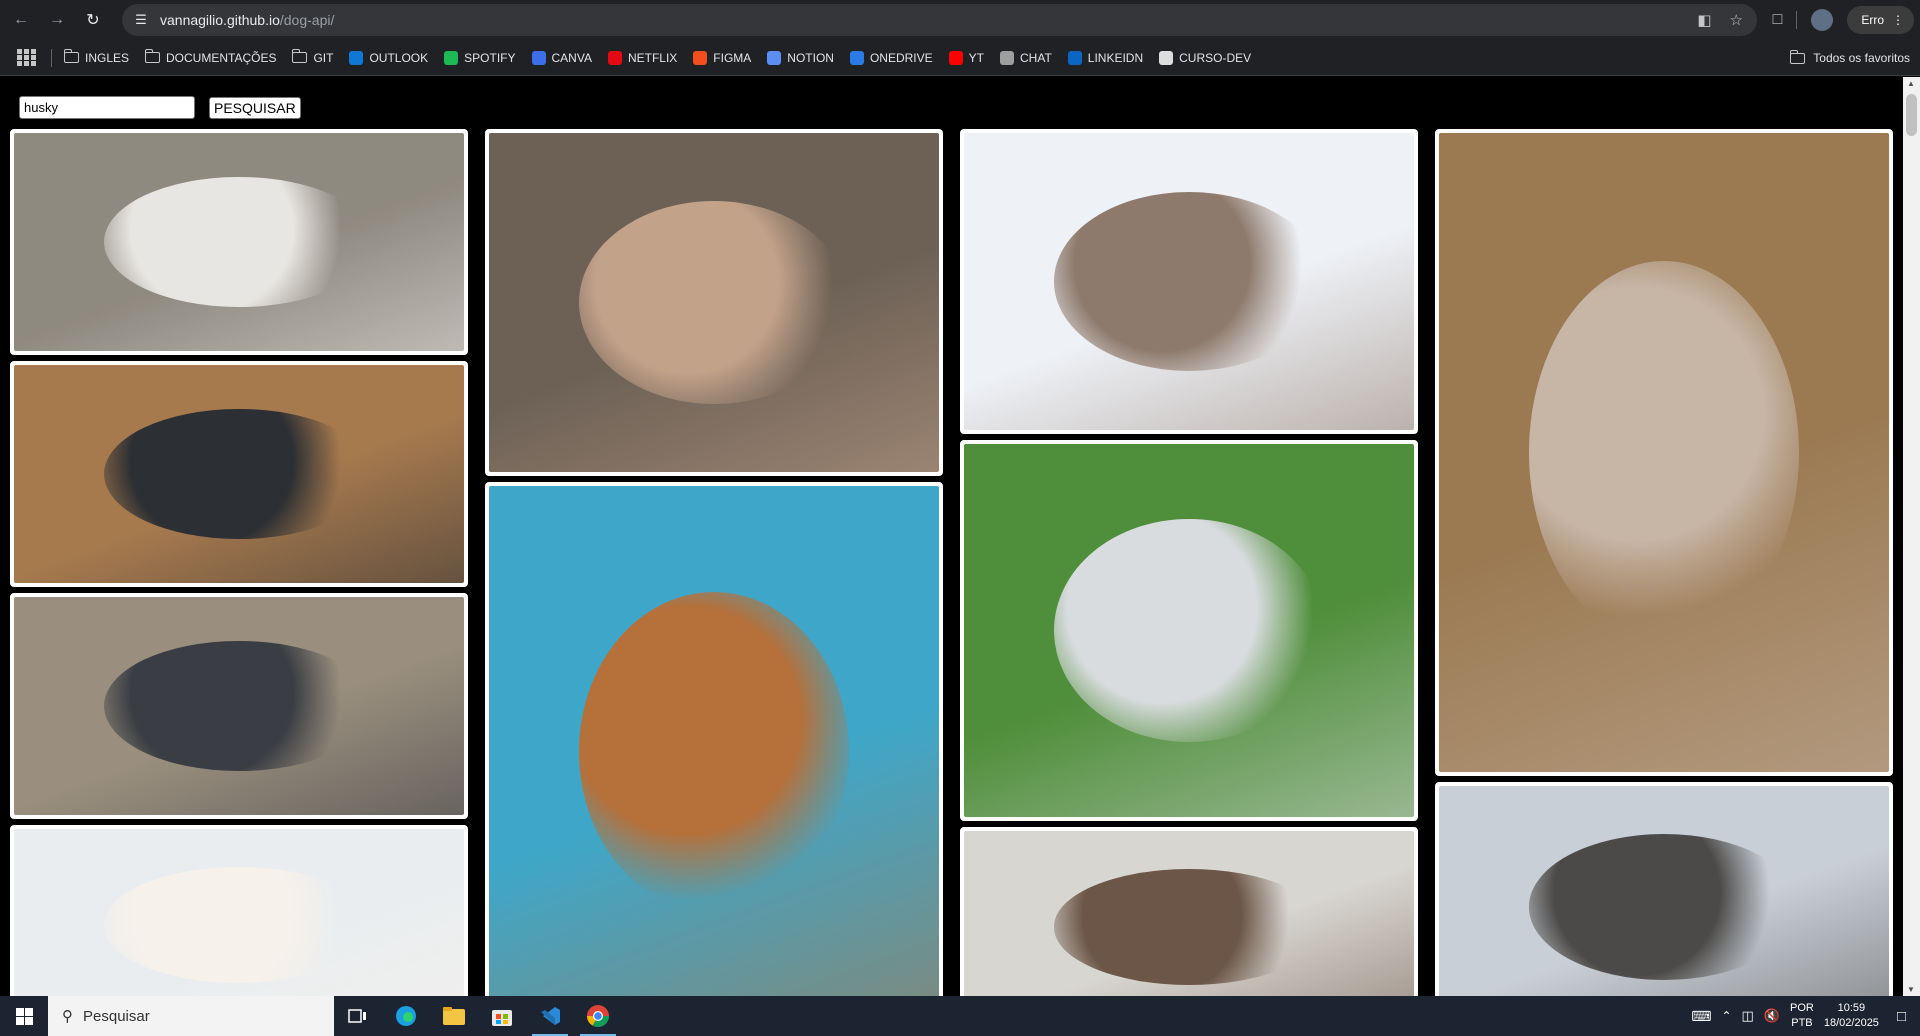 The height and width of the screenshot is (1036, 1920). I want to click on outlook-icon, so click(356, 57).